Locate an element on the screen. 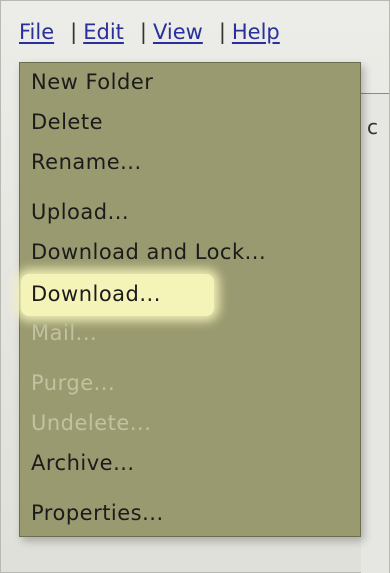  background-partial-text: c is located at coordinates (372, 127).